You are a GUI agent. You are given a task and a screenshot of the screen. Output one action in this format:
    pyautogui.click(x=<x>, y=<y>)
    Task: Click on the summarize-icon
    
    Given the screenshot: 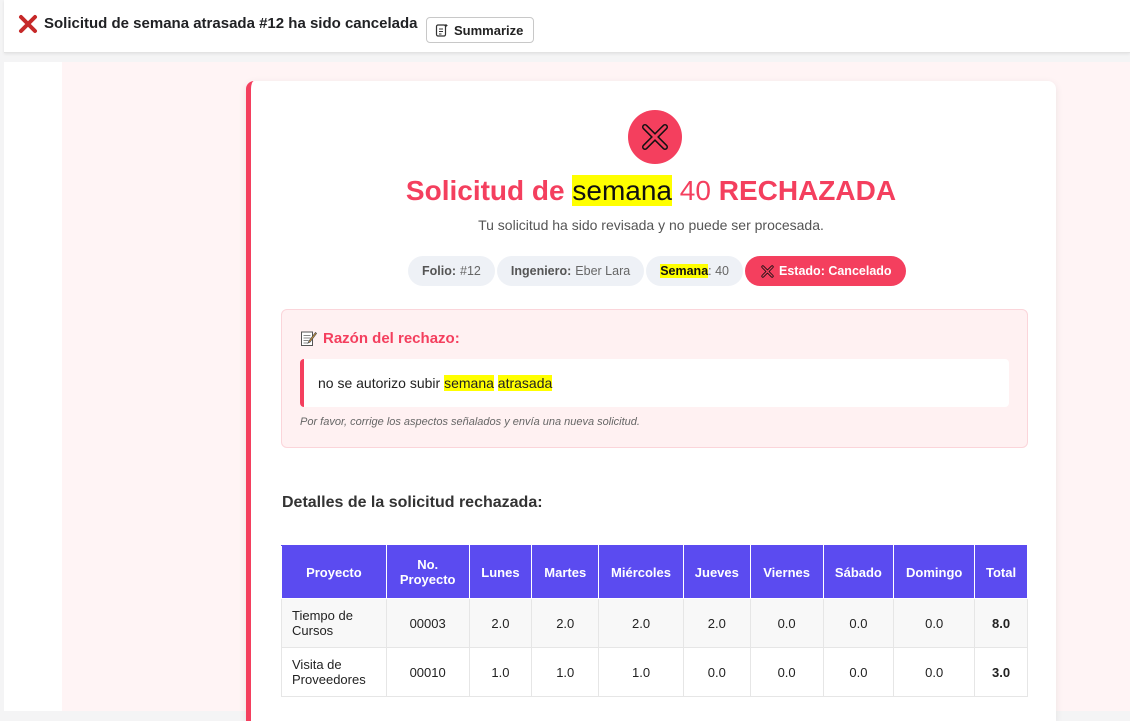 What is the action you would take?
    pyautogui.click(x=441, y=30)
    